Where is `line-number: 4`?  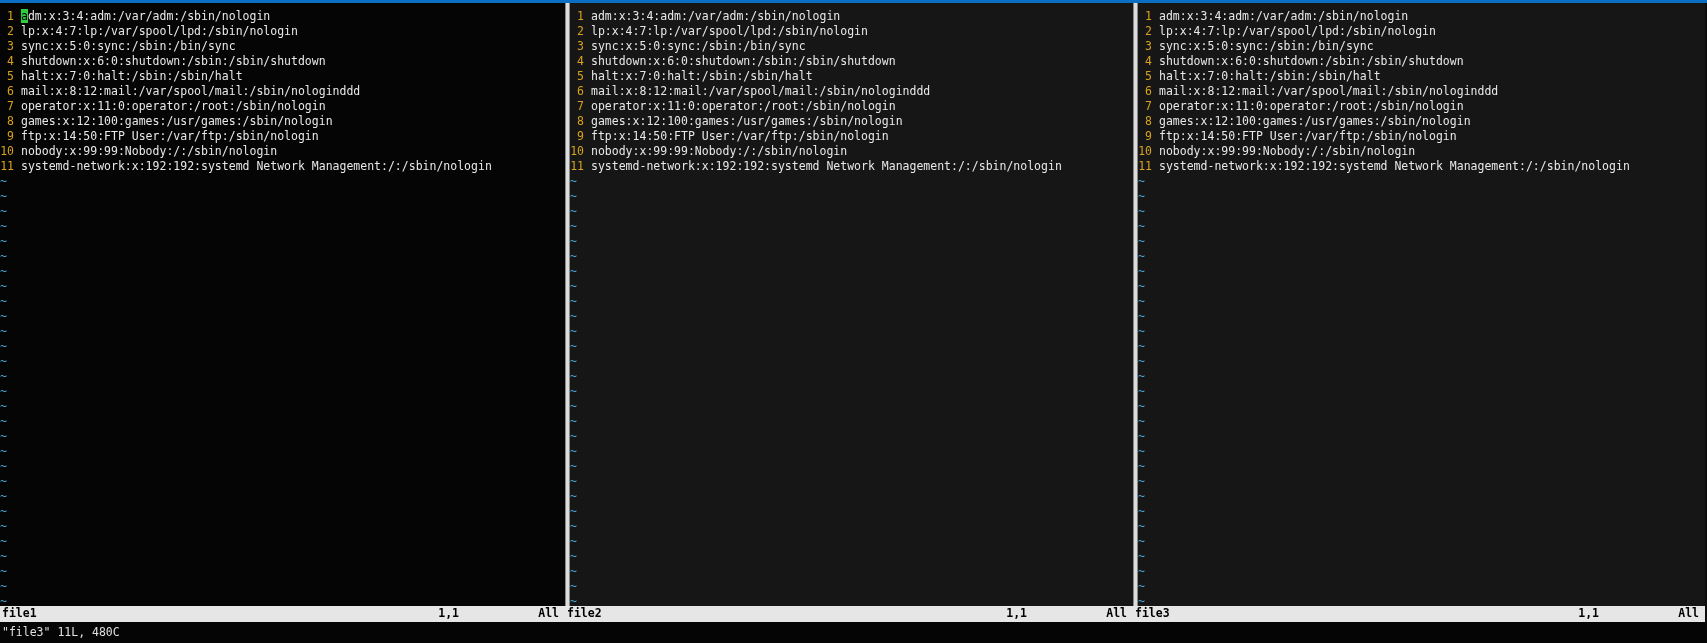 line-number: 4 is located at coordinates (580, 61).